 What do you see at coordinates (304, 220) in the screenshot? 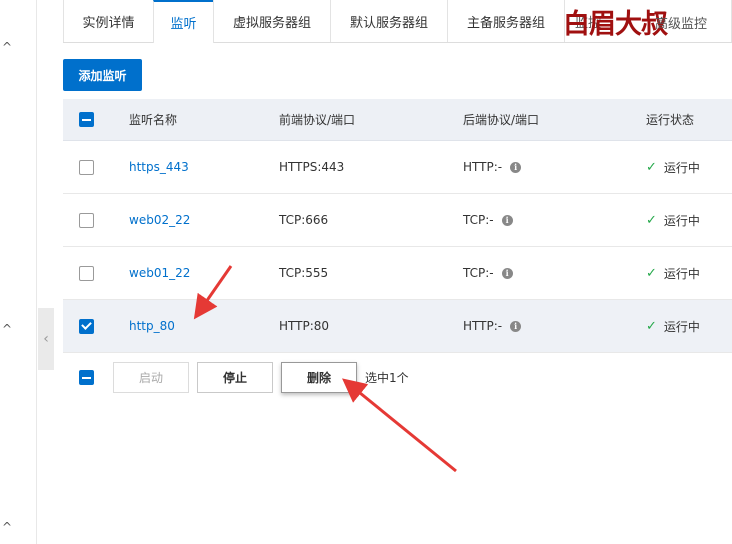
I see `frontend-protocol: TCP:666` at bounding box center [304, 220].